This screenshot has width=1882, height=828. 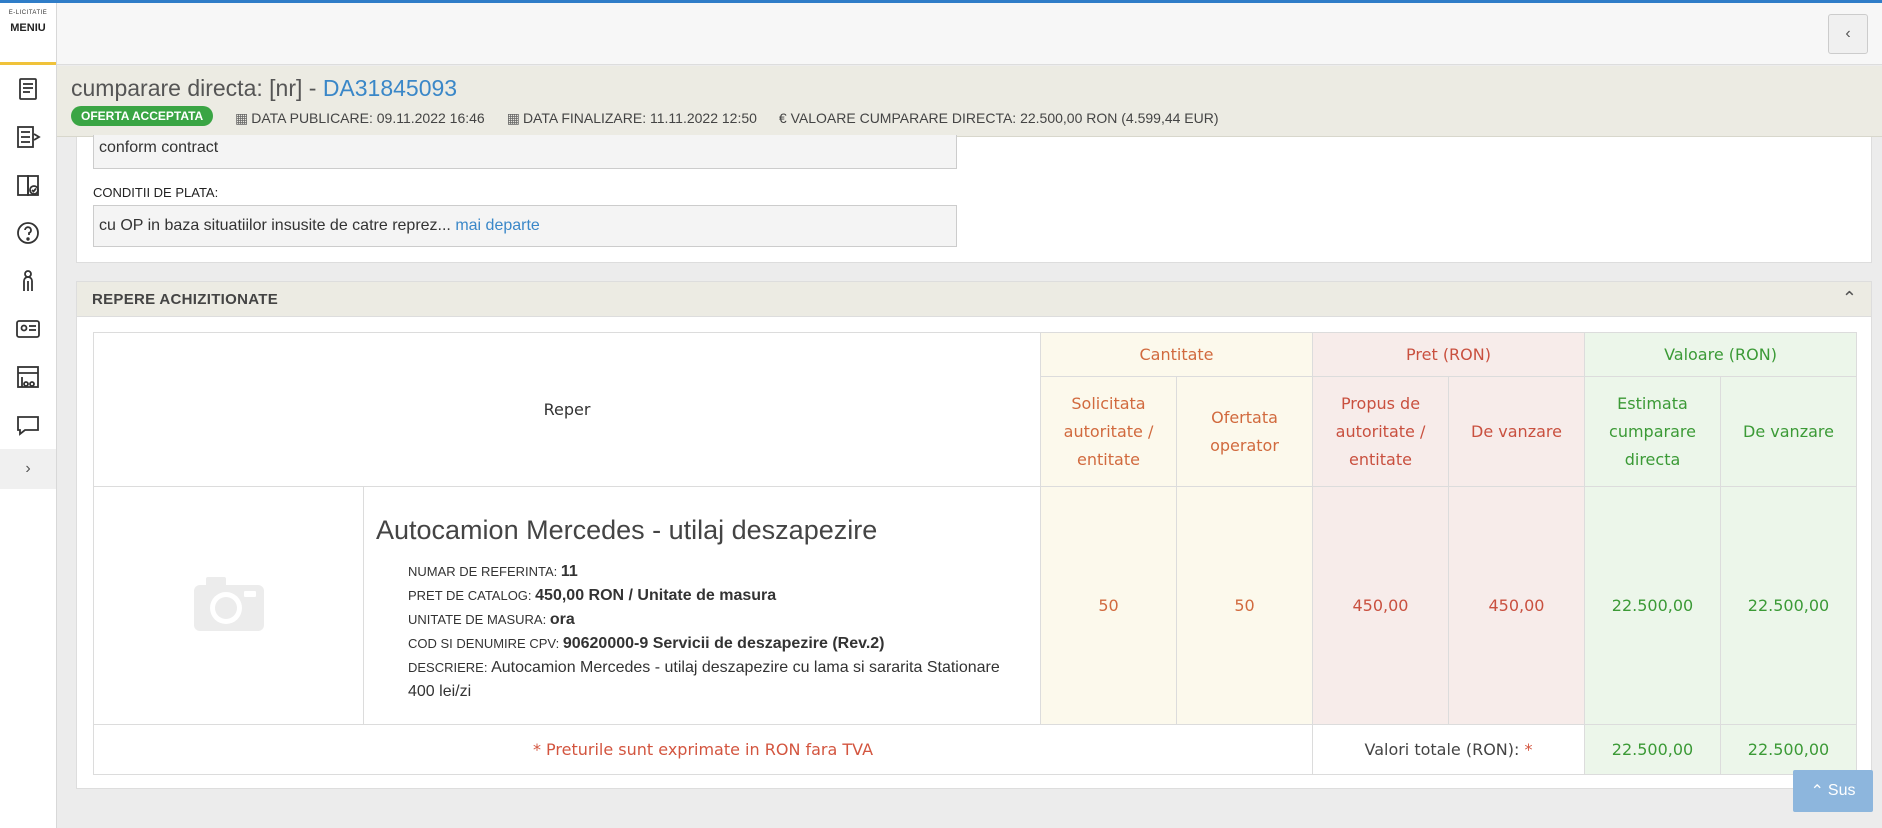 I want to click on qty-requested: 50, so click(x=1108, y=605).